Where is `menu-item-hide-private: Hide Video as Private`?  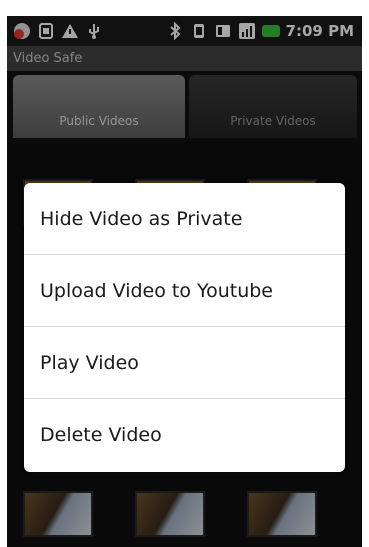 menu-item-hide-private: Hide Video as Private is located at coordinates (184, 219).